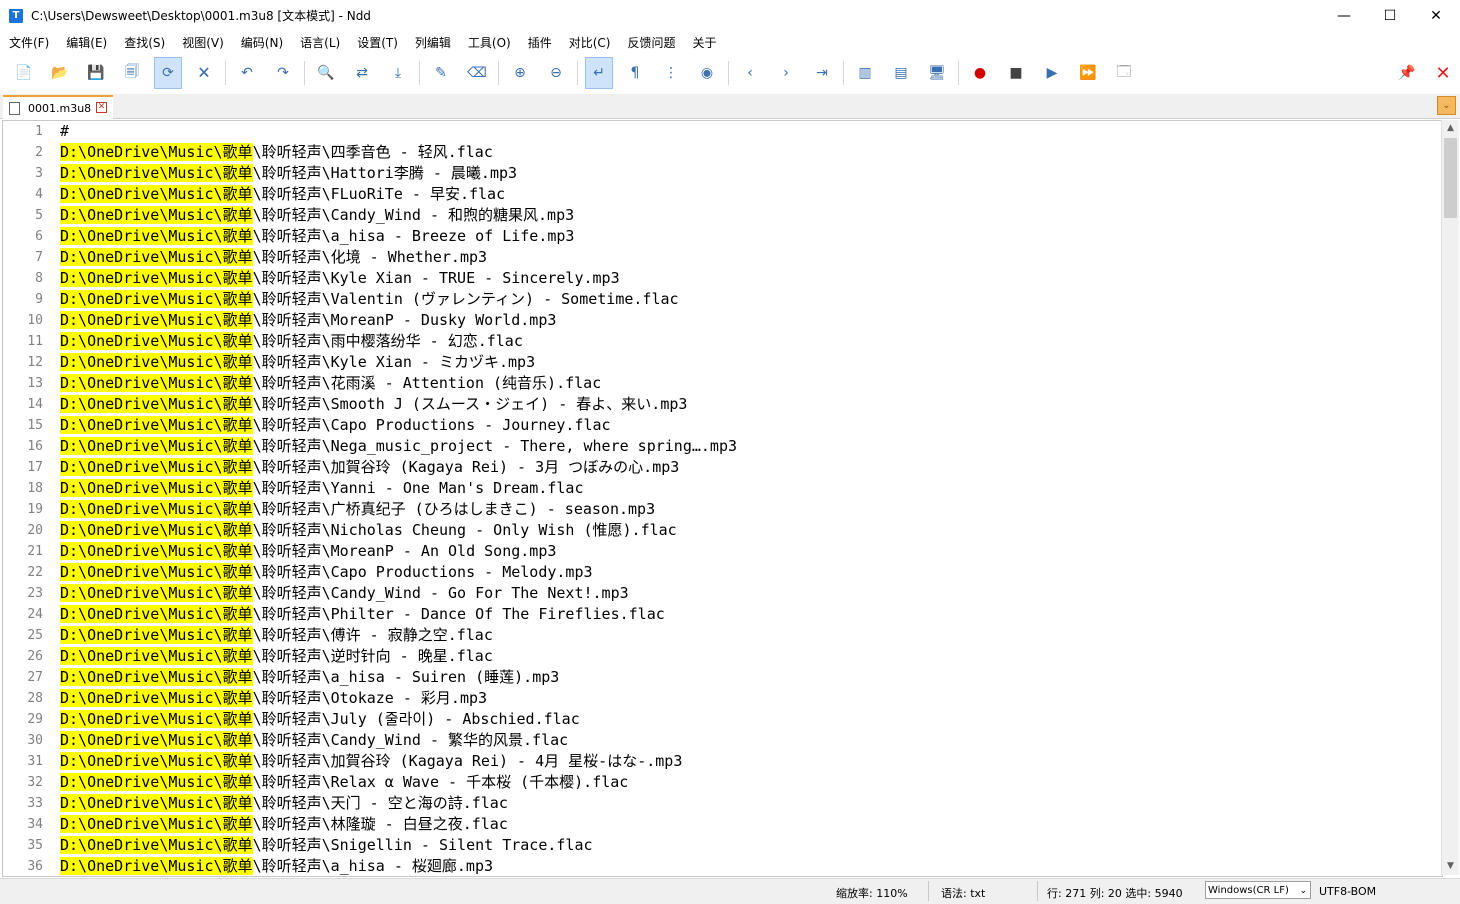  I want to click on auto-save-icon: ⟳, so click(168, 73).